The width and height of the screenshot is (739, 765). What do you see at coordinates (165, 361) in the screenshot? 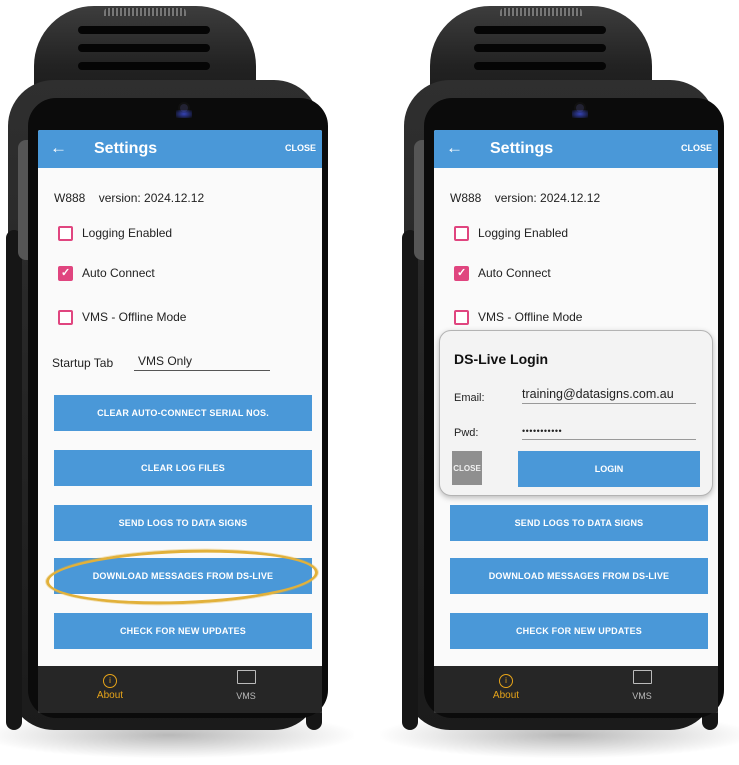
I see `startup-tab-value: VMS Only` at bounding box center [165, 361].